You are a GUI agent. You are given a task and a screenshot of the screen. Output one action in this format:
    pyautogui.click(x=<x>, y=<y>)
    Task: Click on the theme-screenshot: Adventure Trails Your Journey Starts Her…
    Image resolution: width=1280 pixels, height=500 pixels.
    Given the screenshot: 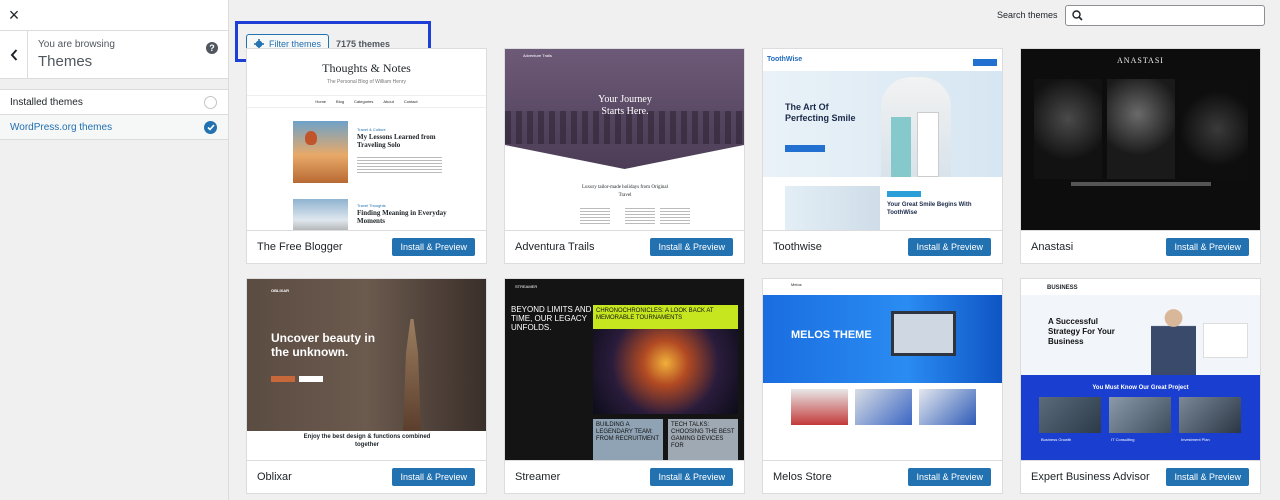 What is the action you would take?
    pyautogui.click(x=624, y=139)
    